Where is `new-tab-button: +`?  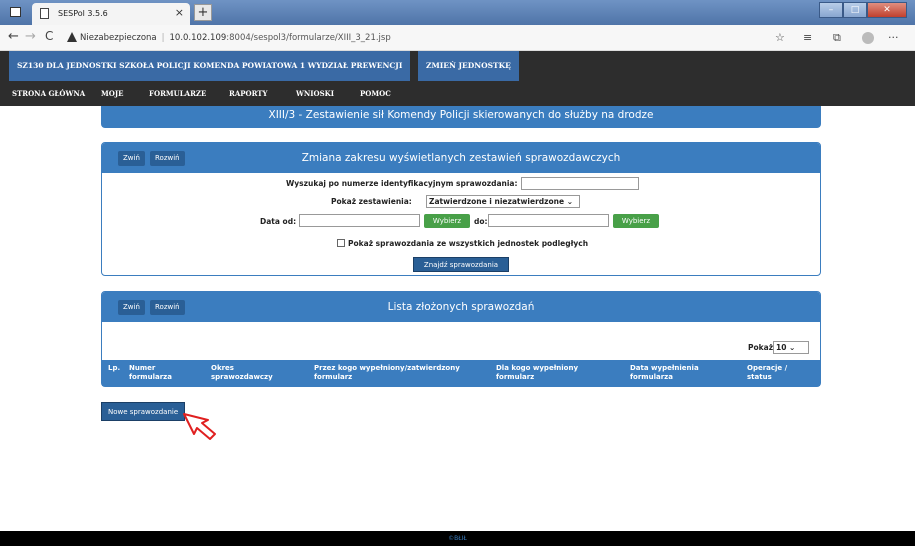 new-tab-button: + is located at coordinates (203, 12).